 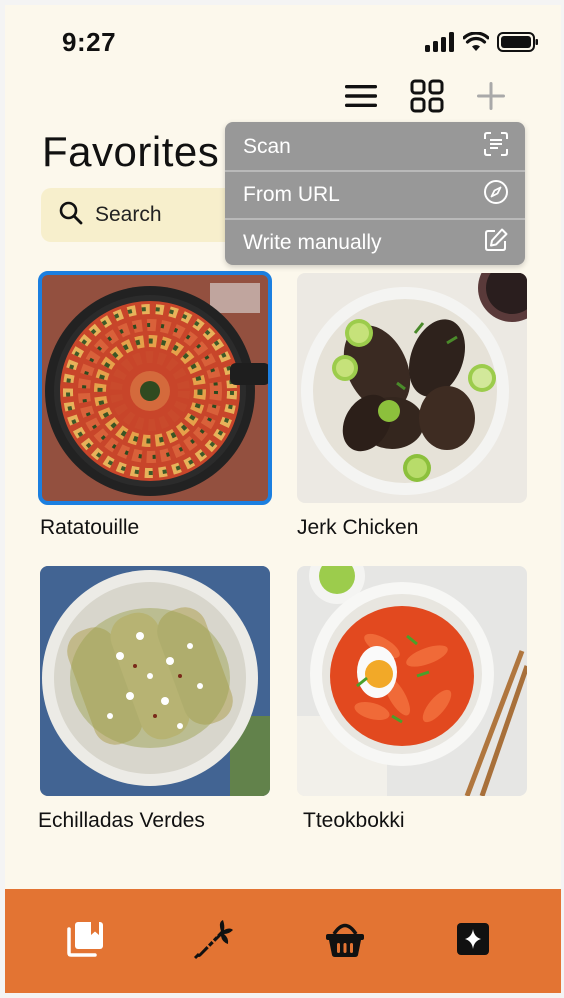 I want to click on recipe-card: Tteokbokki, so click(x=412, y=699).